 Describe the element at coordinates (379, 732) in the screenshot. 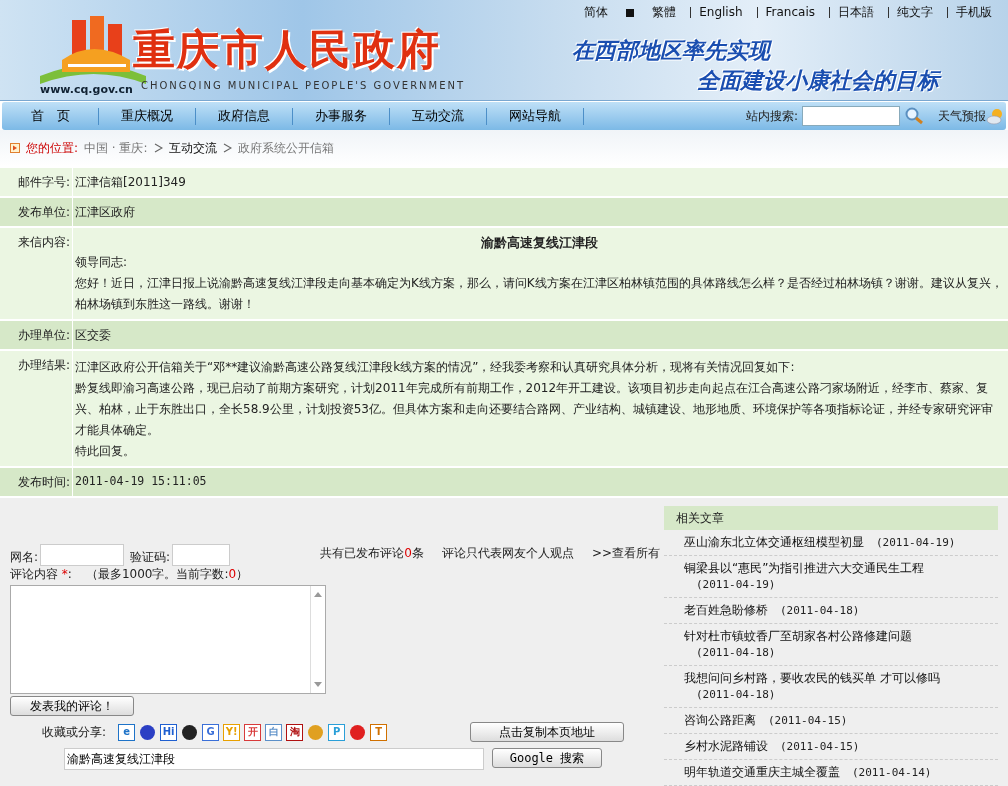

I see `share-icon: T` at that location.